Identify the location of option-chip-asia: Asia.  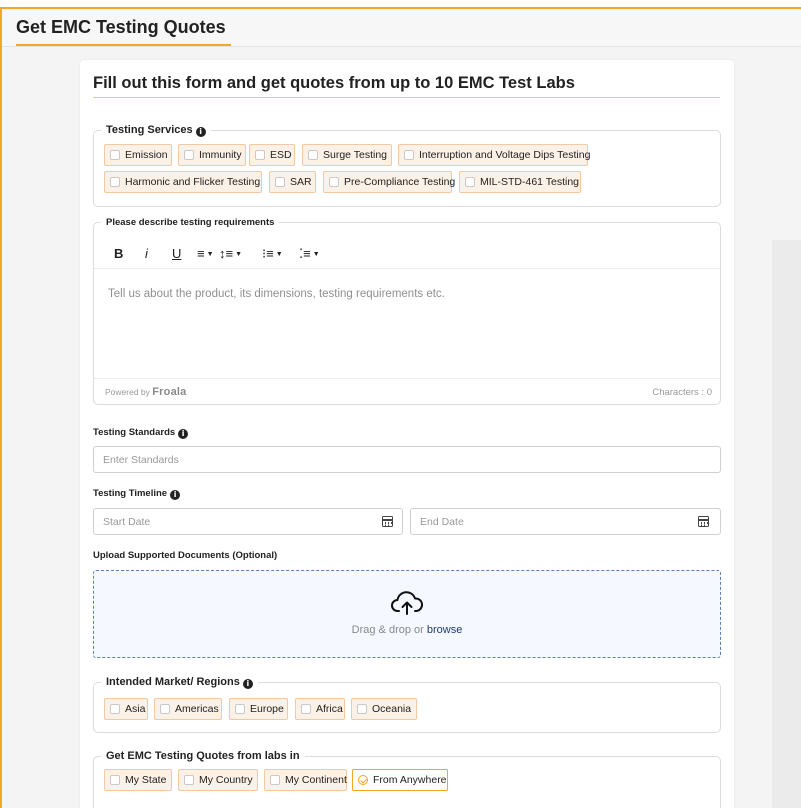
(126, 709).